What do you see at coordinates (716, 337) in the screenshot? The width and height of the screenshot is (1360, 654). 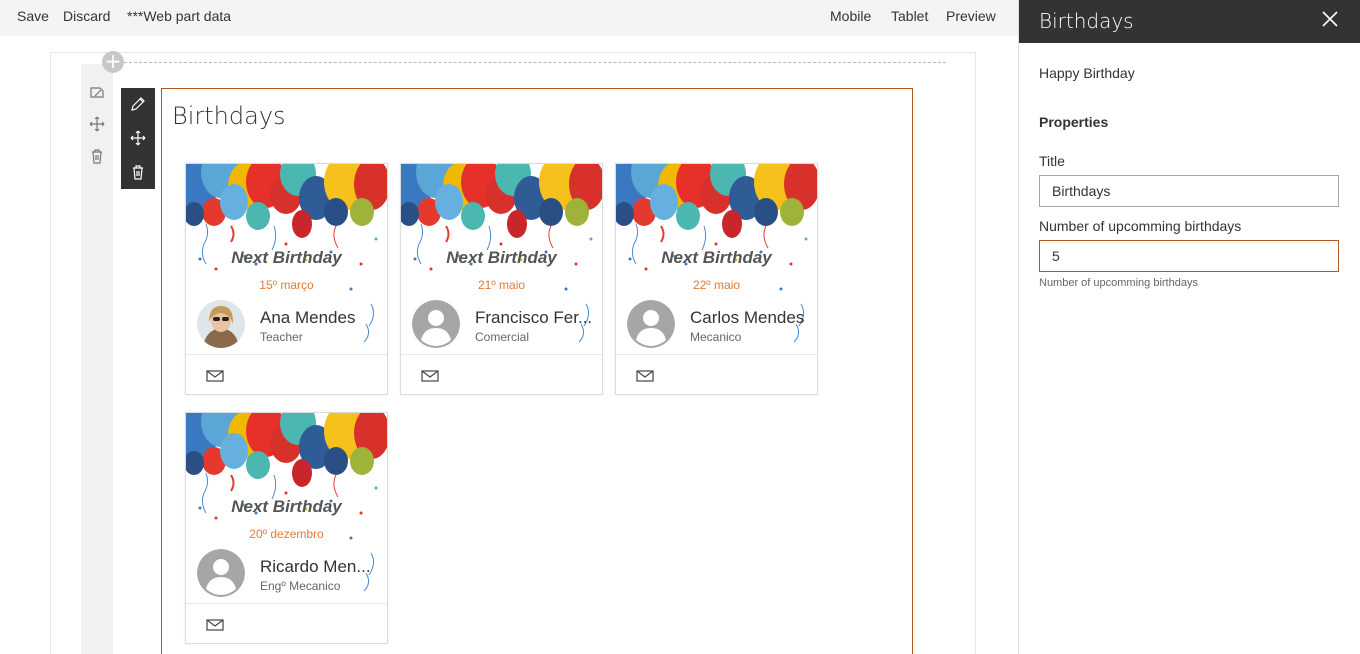 I see `job-title: Mecanico` at bounding box center [716, 337].